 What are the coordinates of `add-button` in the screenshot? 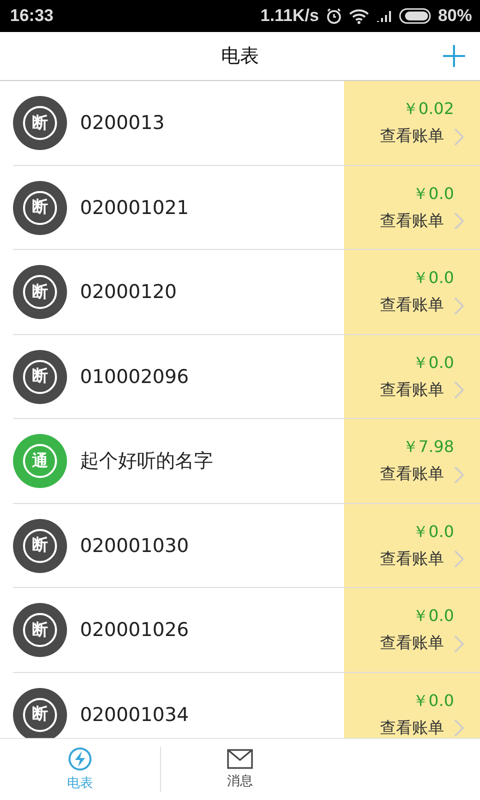 It's located at (454, 56).